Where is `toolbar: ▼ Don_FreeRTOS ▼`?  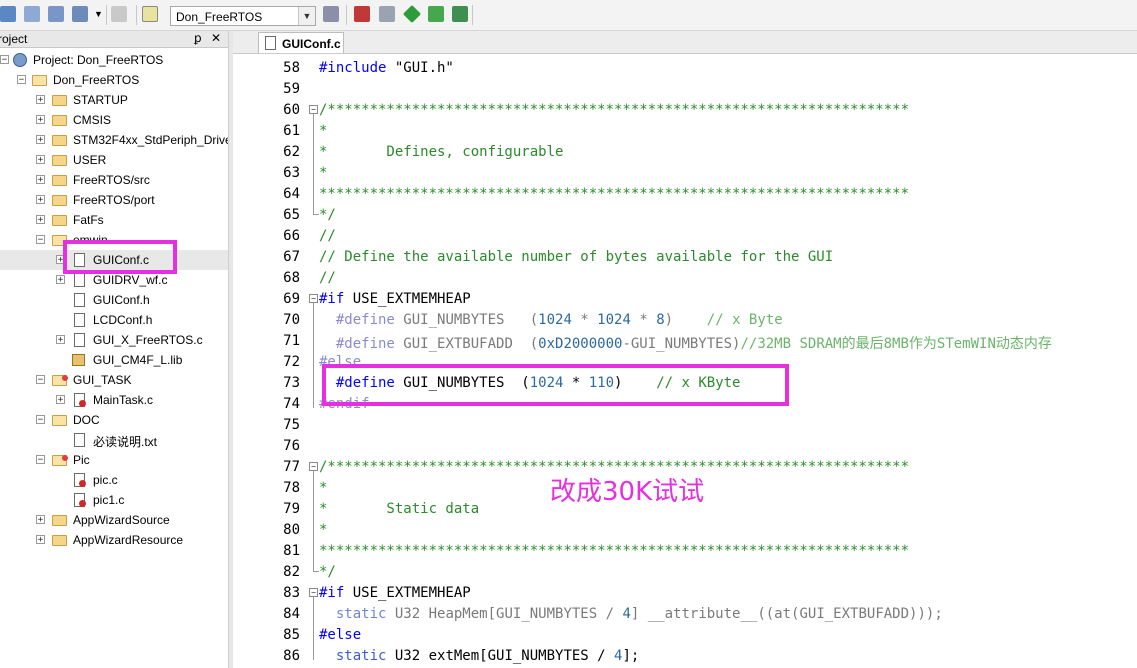
toolbar: ▼ Don_FreeRTOS ▼ is located at coordinates (568, 15).